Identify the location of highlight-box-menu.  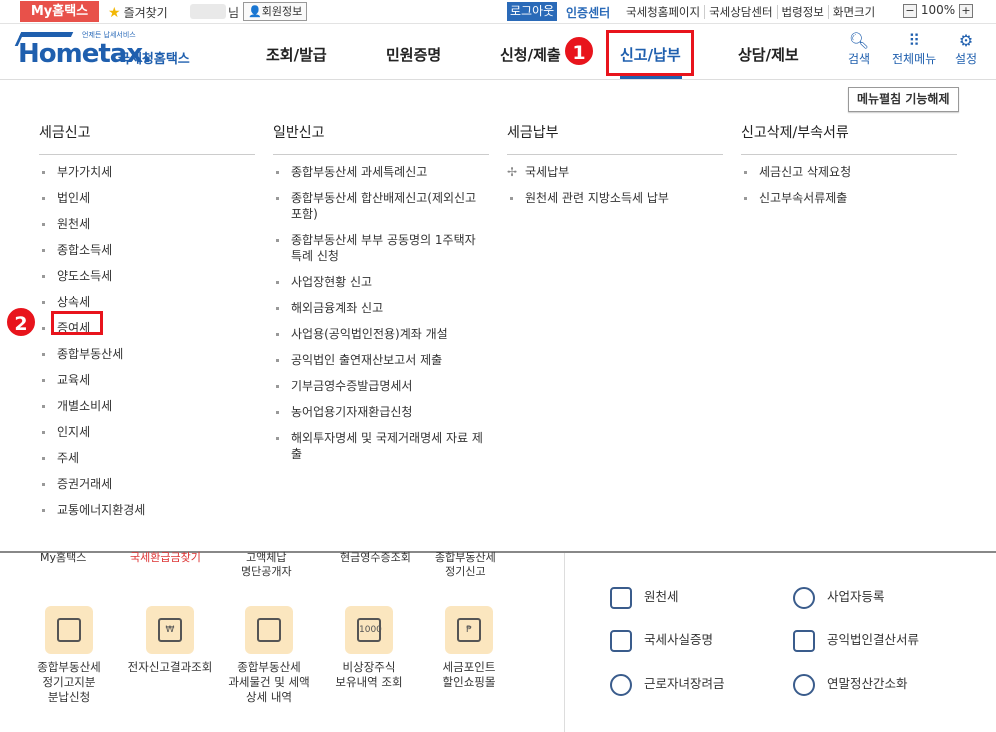
(650, 53).